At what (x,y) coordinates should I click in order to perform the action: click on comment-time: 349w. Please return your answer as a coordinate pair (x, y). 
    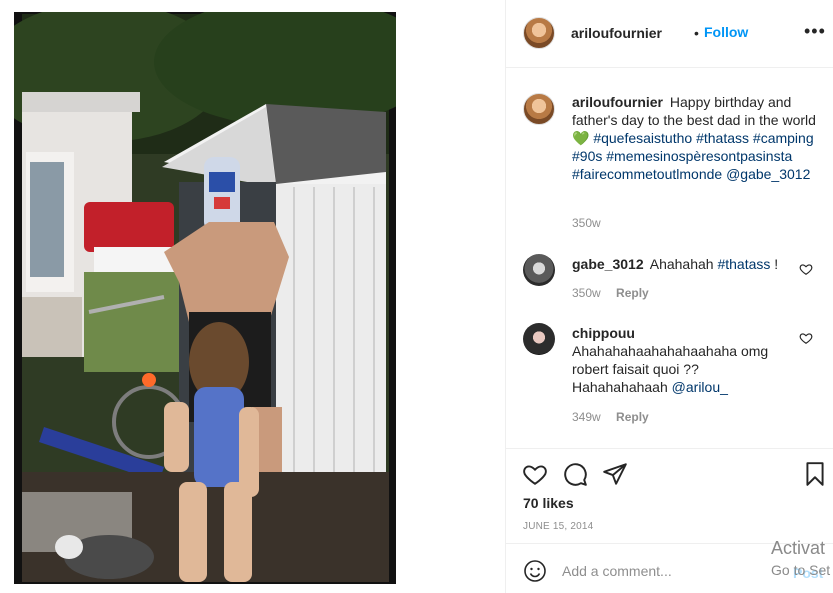
    Looking at the image, I should click on (586, 417).